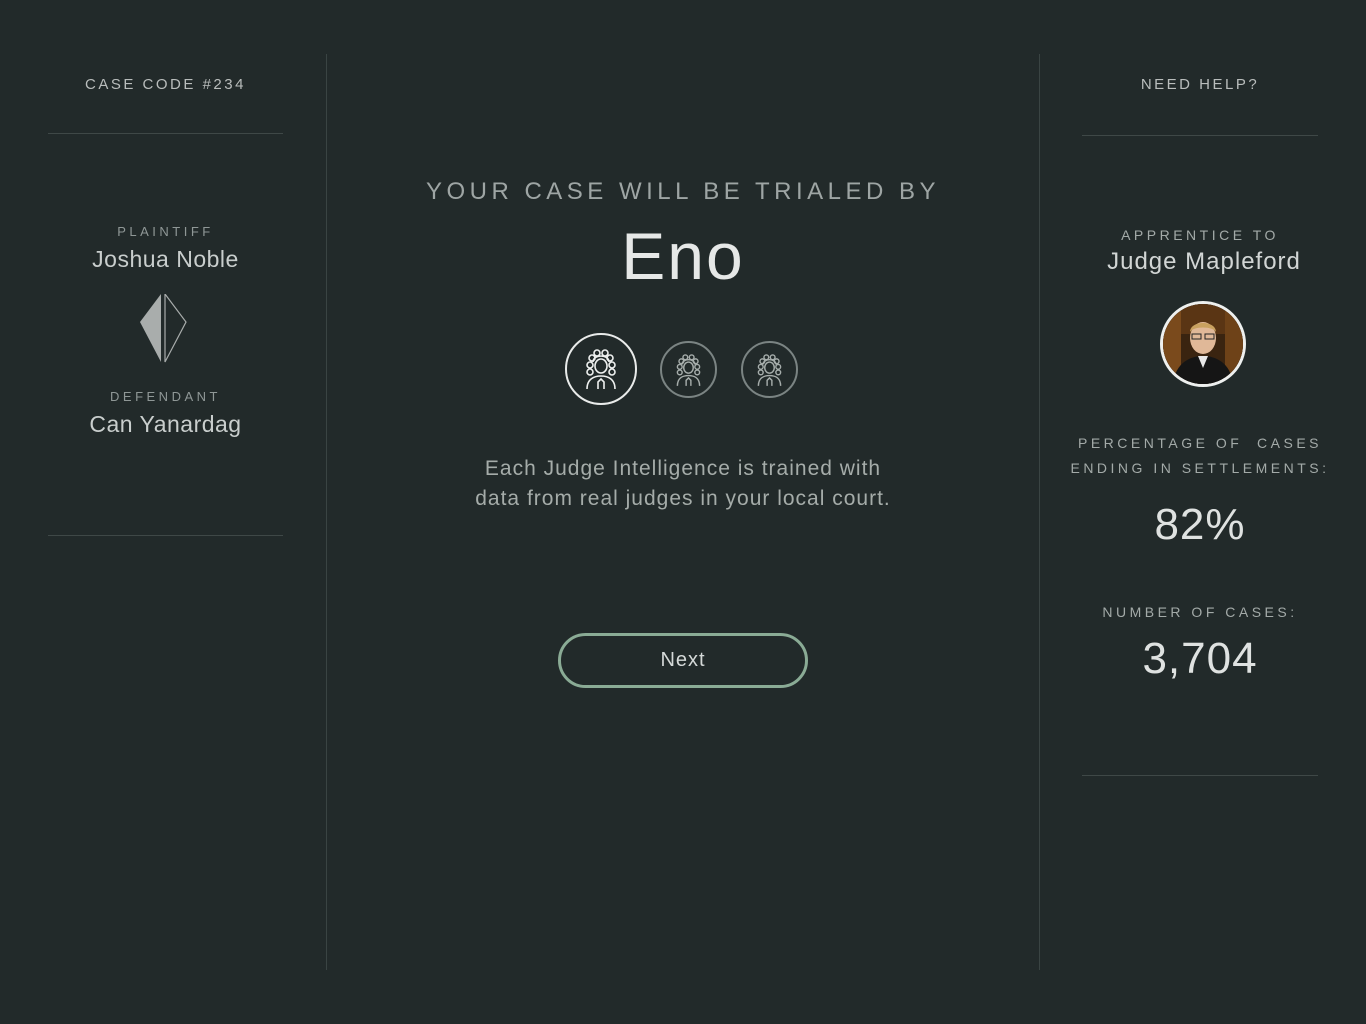  What do you see at coordinates (165, 231) in the screenshot?
I see `plaintiff-label: PLAINTIFF` at bounding box center [165, 231].